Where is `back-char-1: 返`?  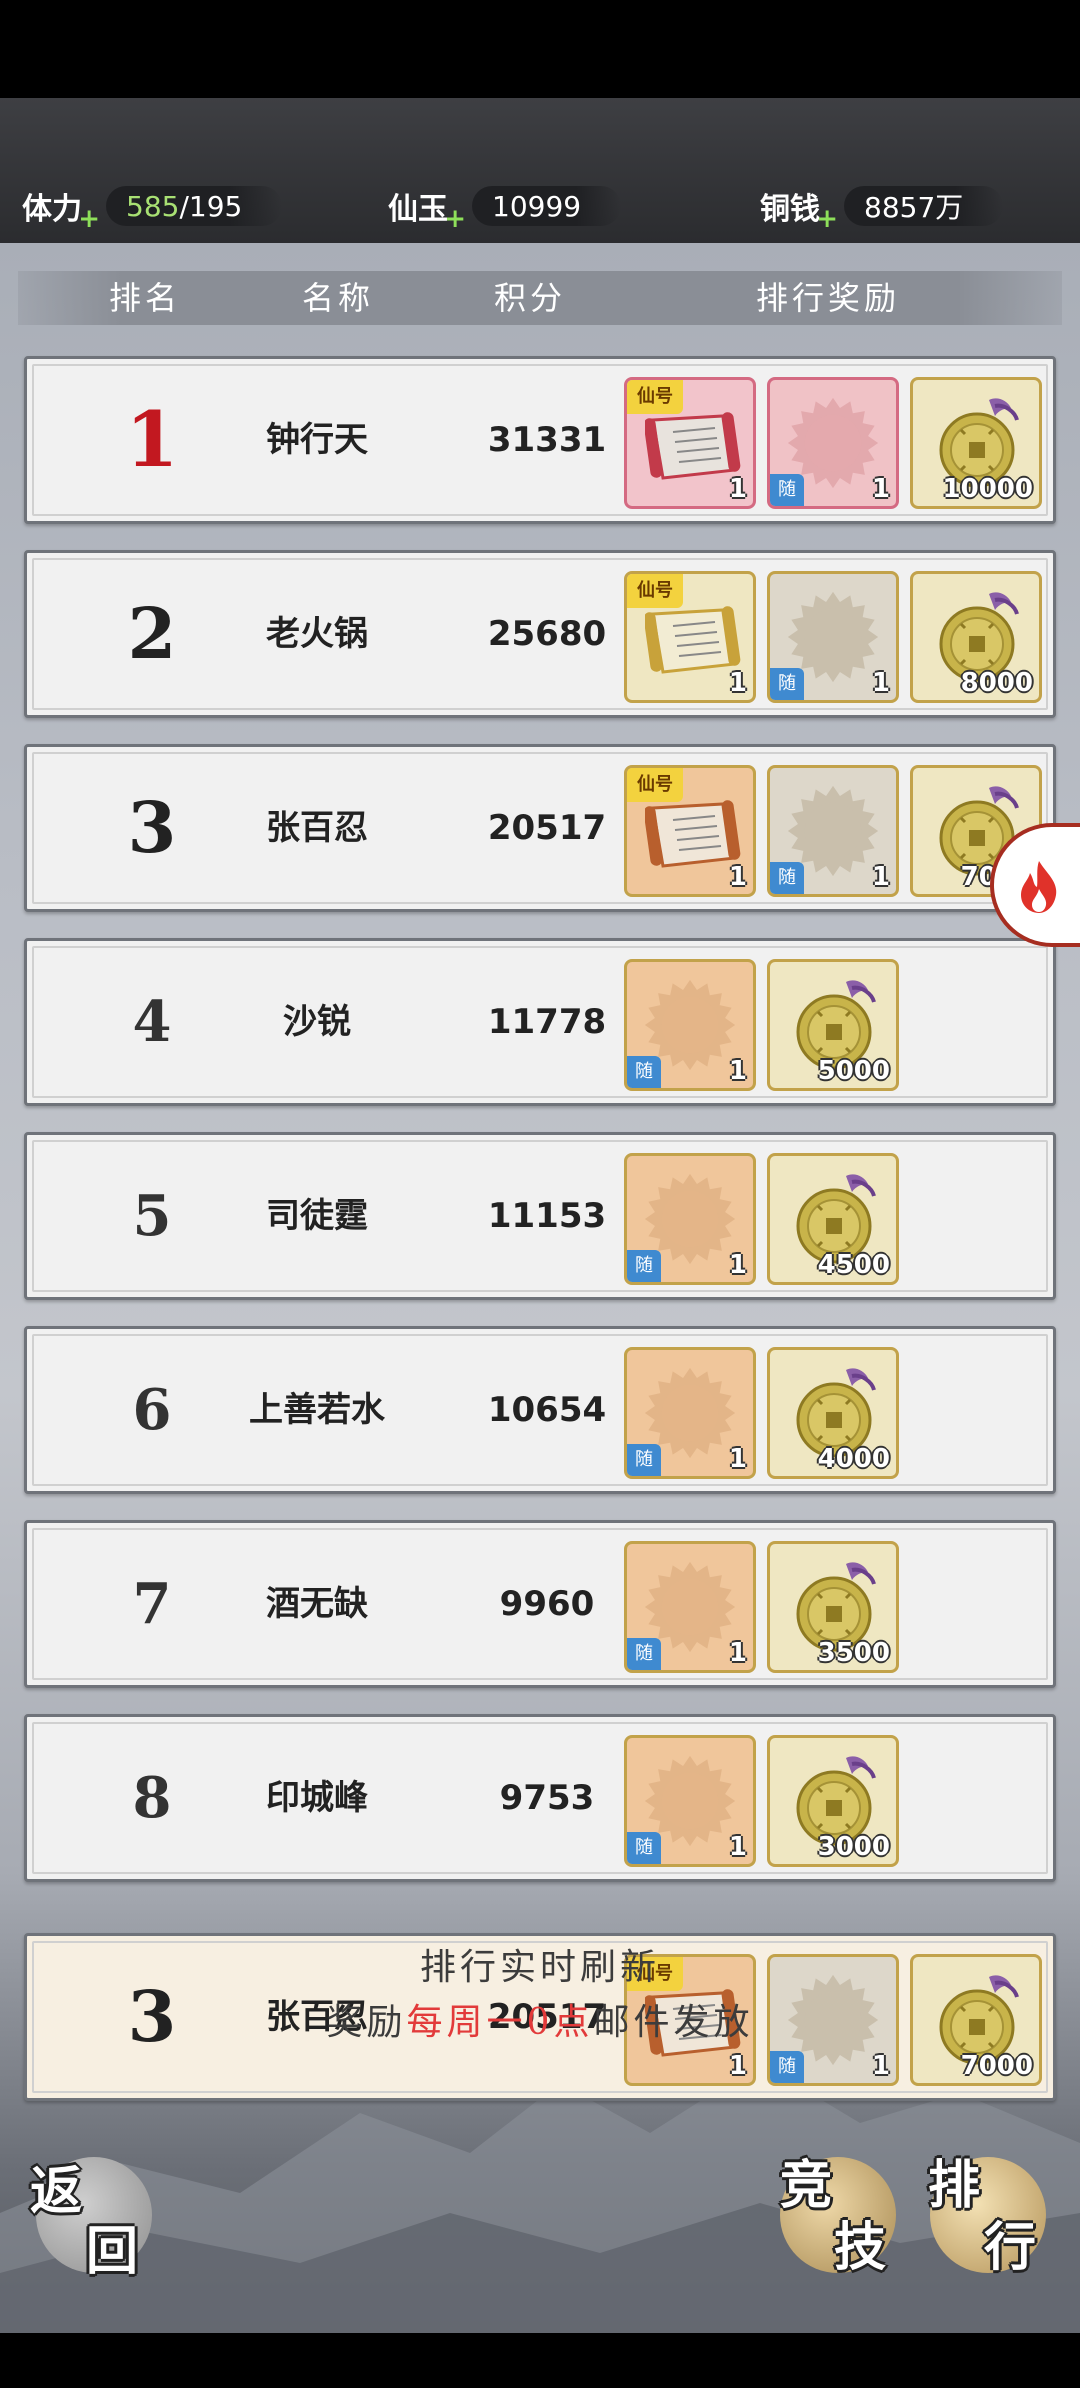 back-char-1: 返 is located at coordinates (56, 2191).